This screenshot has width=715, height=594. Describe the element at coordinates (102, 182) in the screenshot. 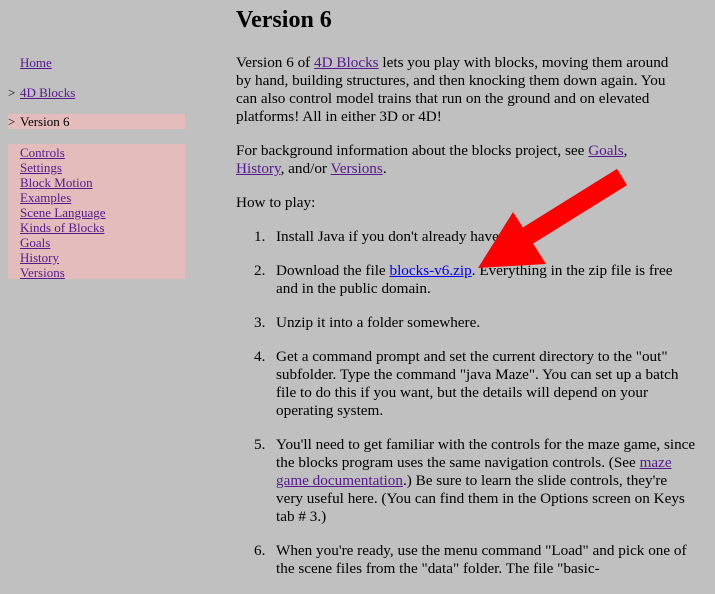

I see `subnav-item: Block Motion` at that location.